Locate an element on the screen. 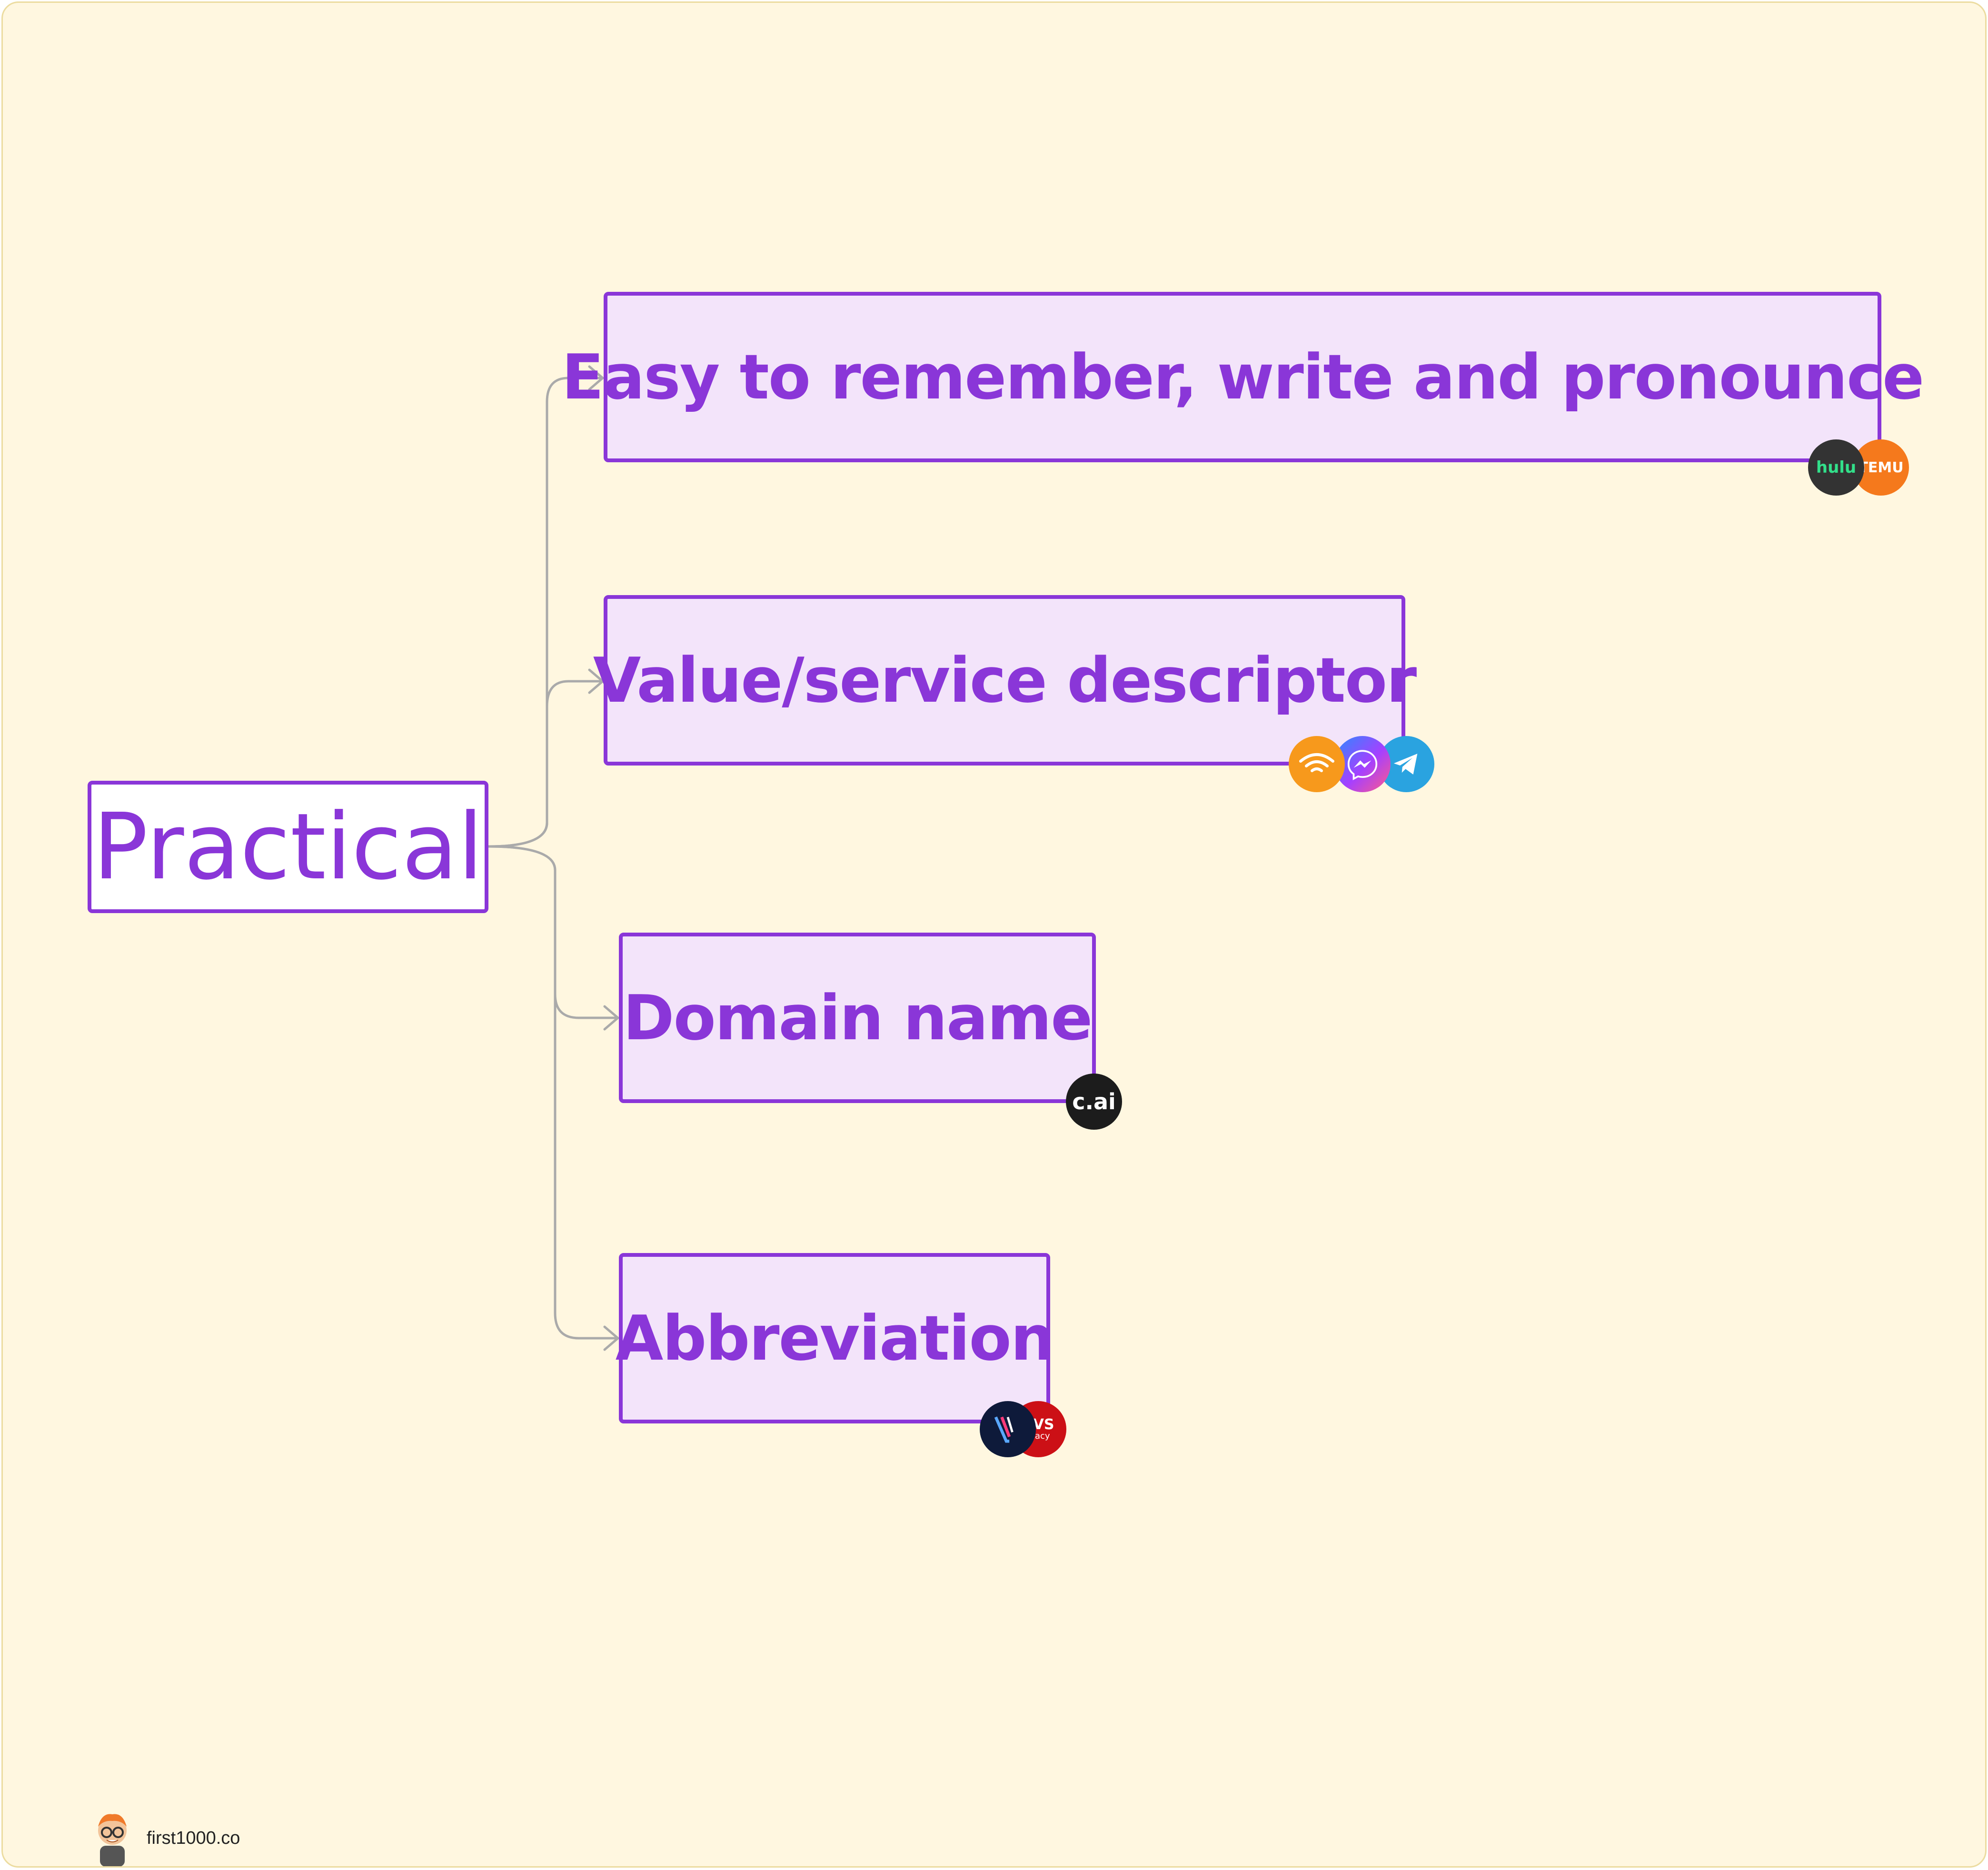 This screenshot has height=1870, width=1988. branch-node-label: Abbreviation is located at coordinates (835, 1338).